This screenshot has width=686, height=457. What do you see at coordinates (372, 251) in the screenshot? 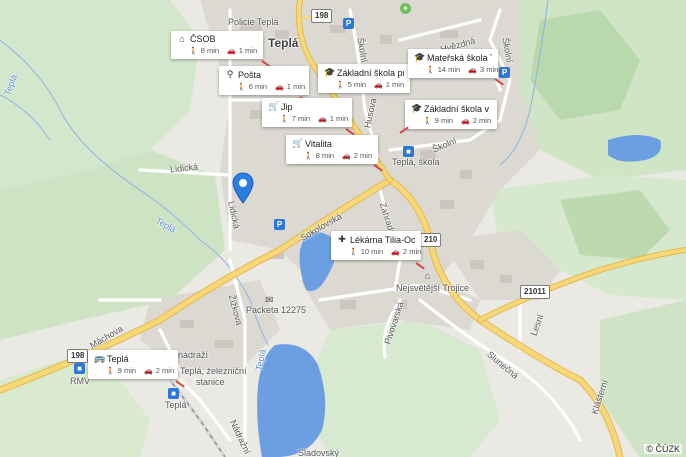
I see `walk-time: 10 min` at bounding box center [372, 251].